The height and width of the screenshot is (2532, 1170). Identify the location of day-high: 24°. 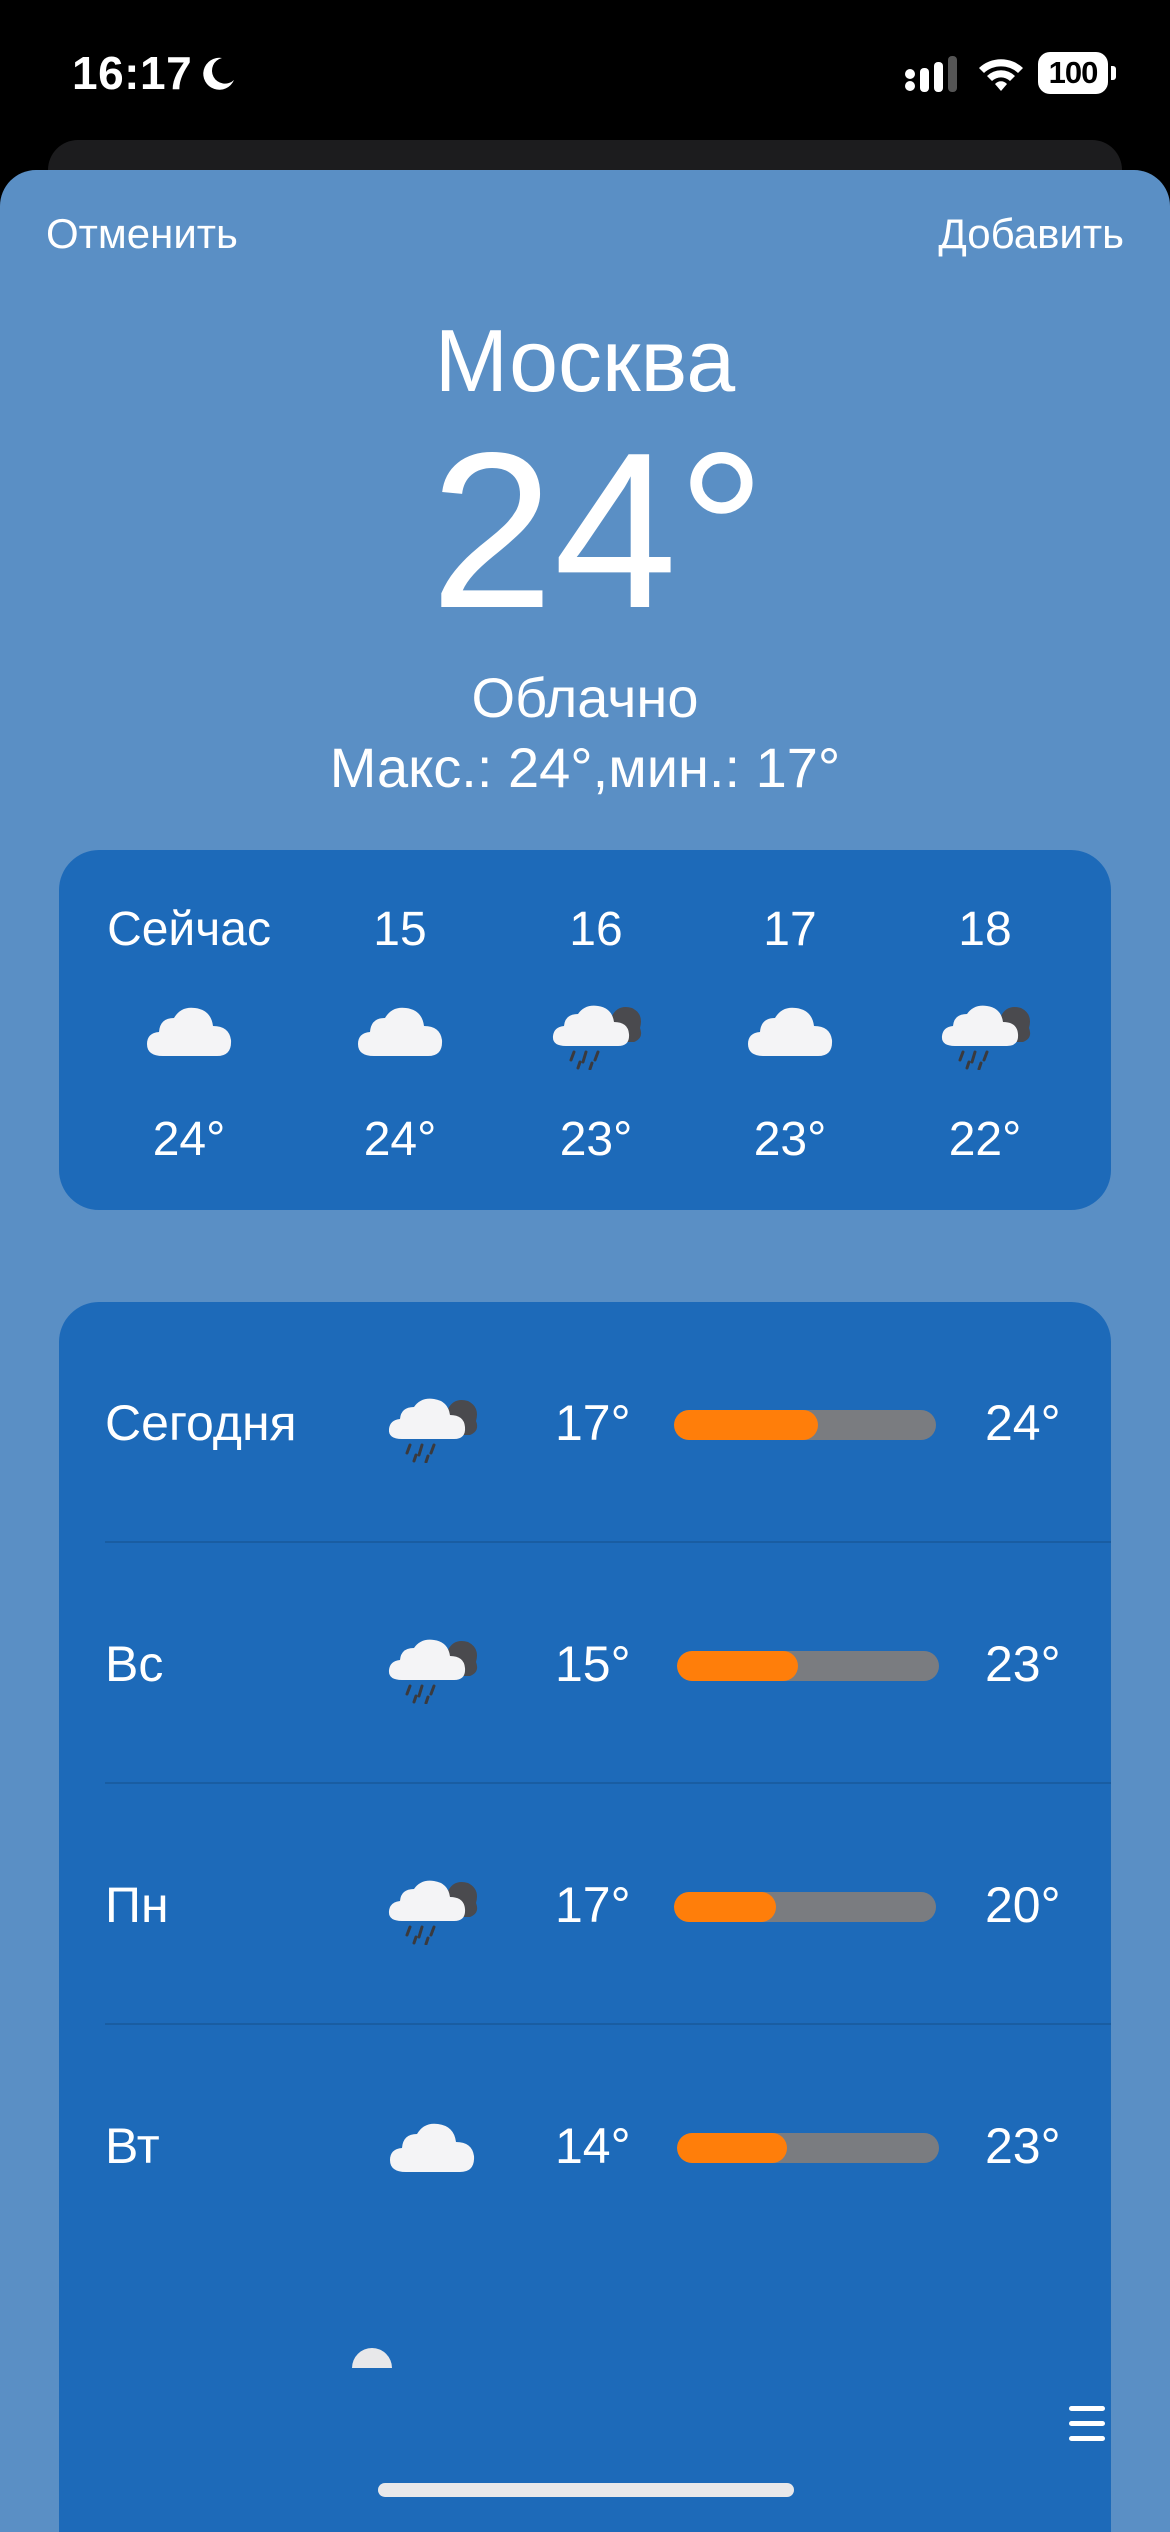
(1023, 1423).